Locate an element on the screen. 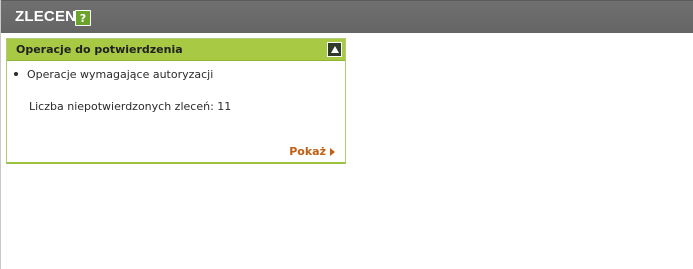 The width and height of the screenshot is (693, 269). collapse-button is located at coordinates (334, 49).